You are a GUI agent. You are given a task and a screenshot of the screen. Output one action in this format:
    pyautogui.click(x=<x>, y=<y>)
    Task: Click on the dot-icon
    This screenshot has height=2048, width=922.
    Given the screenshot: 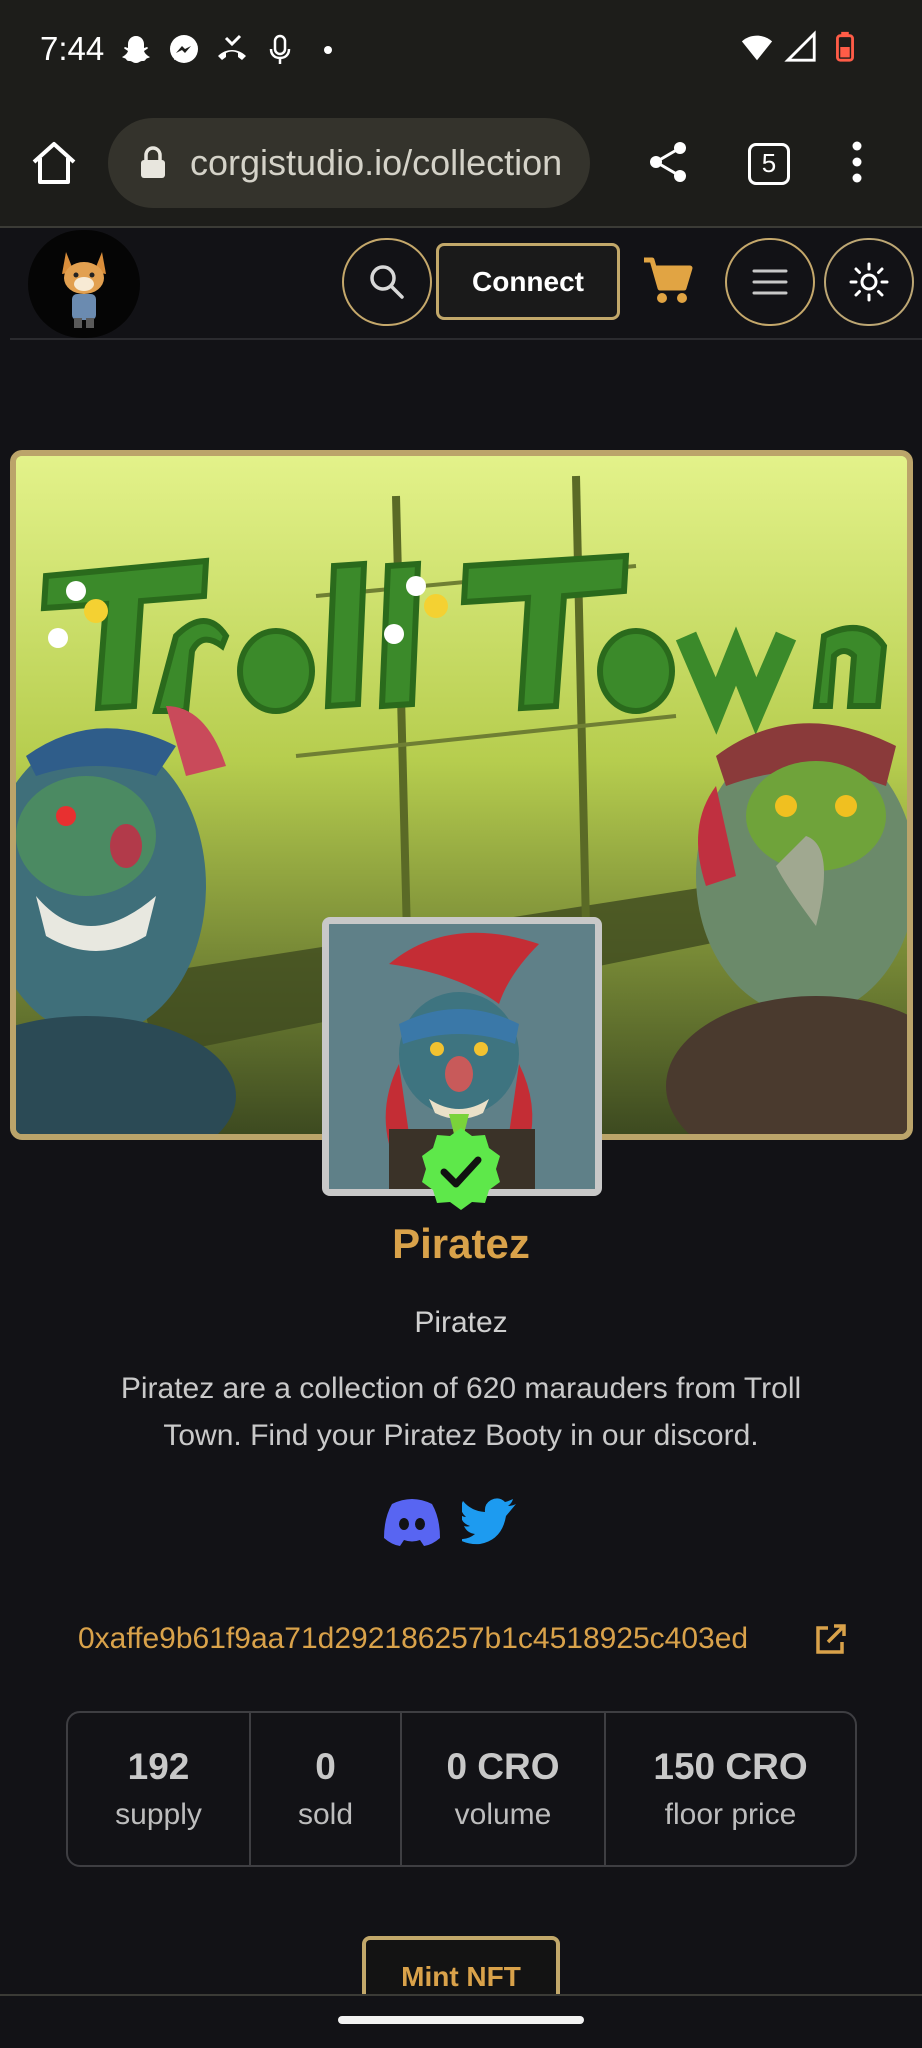 What is the action you would take?
    pyautogui.click(x=328, y=50)
    